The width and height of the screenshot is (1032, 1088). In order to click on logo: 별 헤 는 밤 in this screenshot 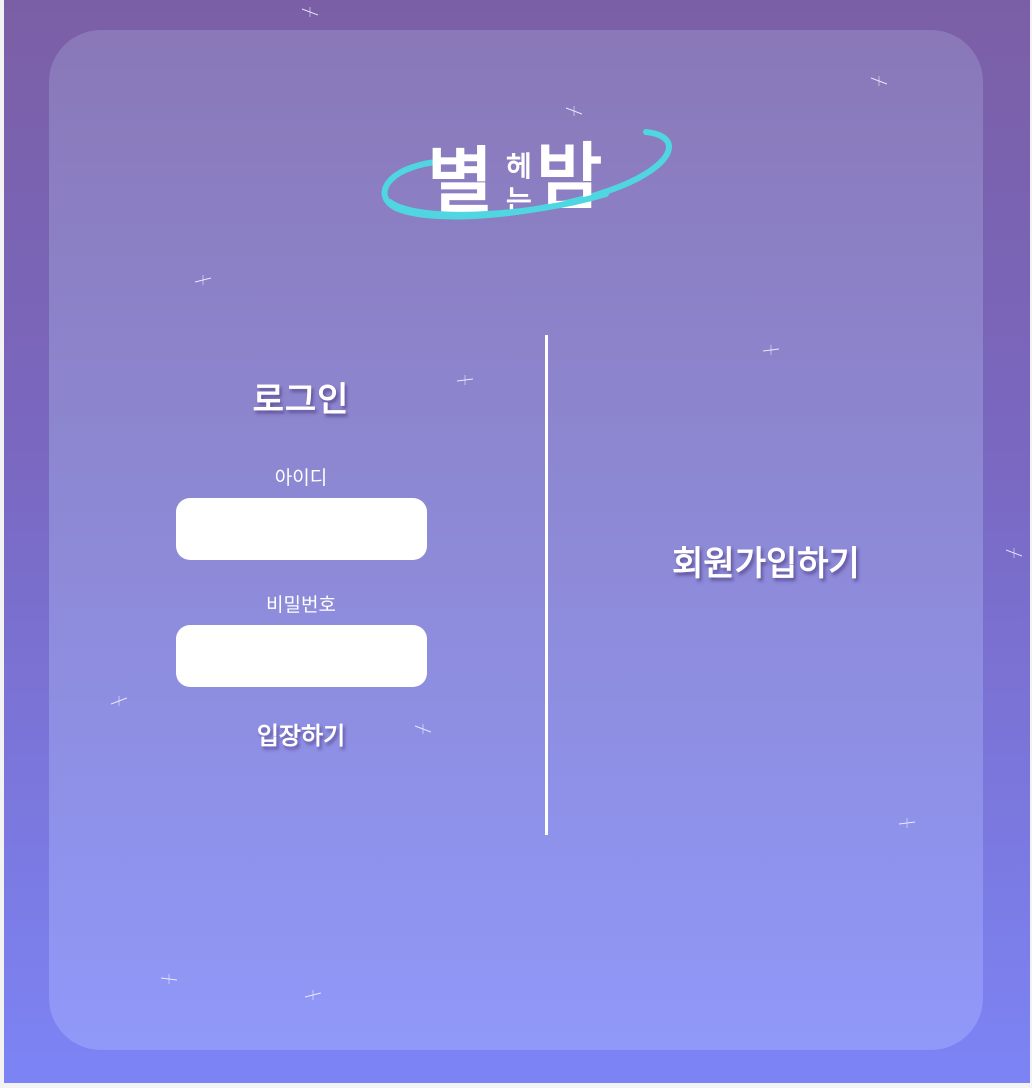, I will do `click(526, 176)`.